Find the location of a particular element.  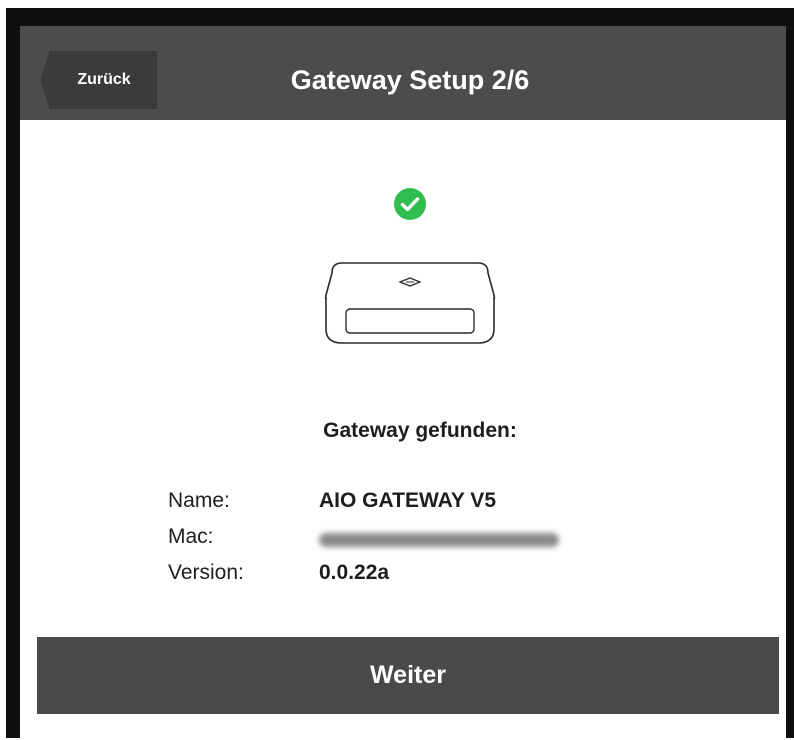

mac-label: Mac: is located at coordinates (191, 536).